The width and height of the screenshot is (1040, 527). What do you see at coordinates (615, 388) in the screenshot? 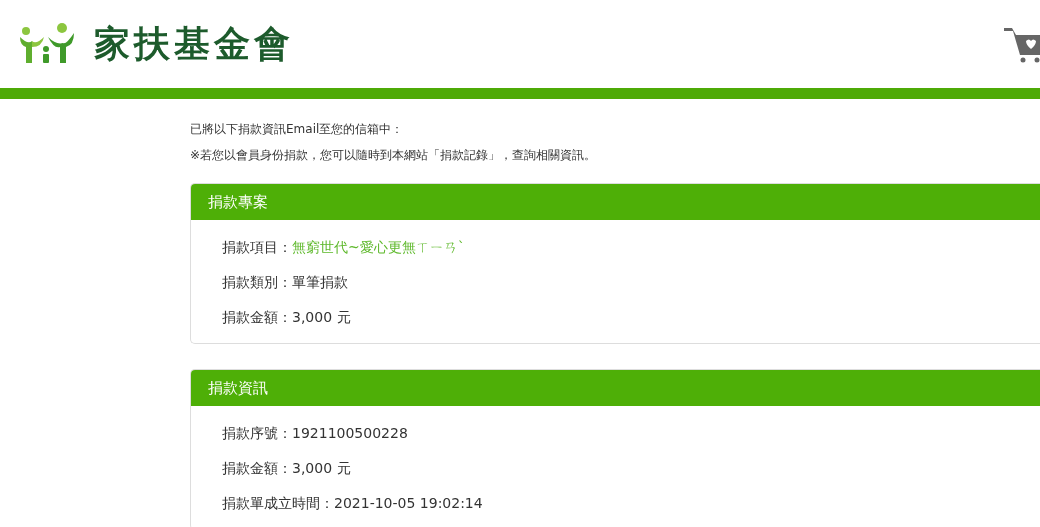
I see `panel-title: 捐款資訊` at bounding box center [615, 388].